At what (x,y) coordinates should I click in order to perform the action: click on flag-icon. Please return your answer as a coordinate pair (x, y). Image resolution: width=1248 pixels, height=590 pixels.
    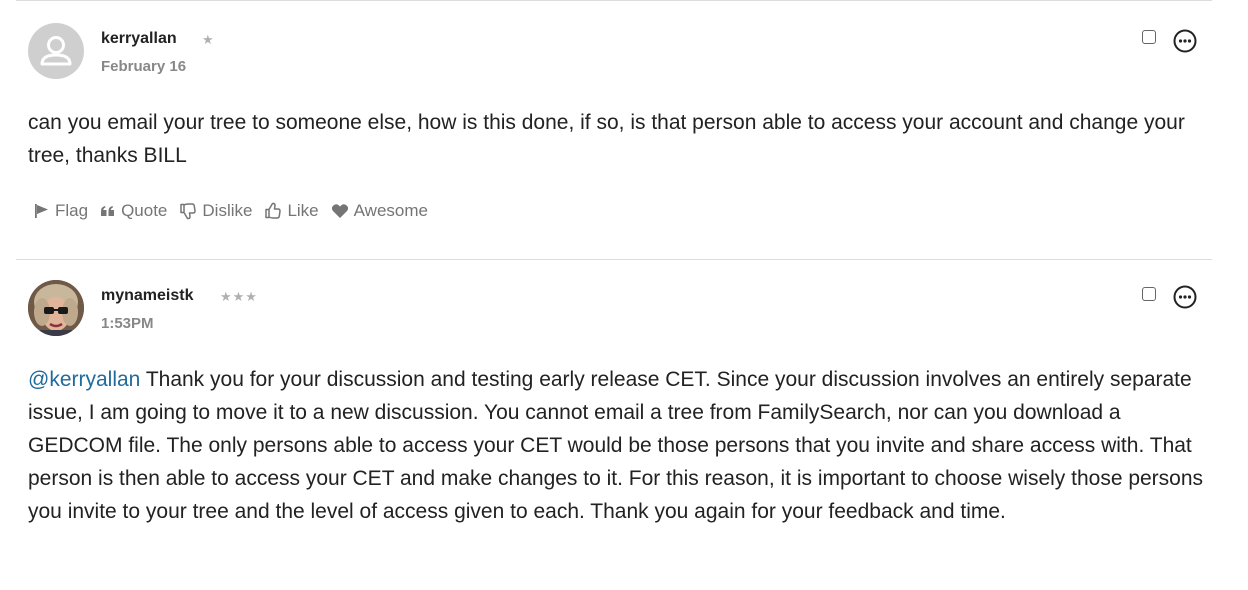
    Looking at the image, I should click on (41, 211).